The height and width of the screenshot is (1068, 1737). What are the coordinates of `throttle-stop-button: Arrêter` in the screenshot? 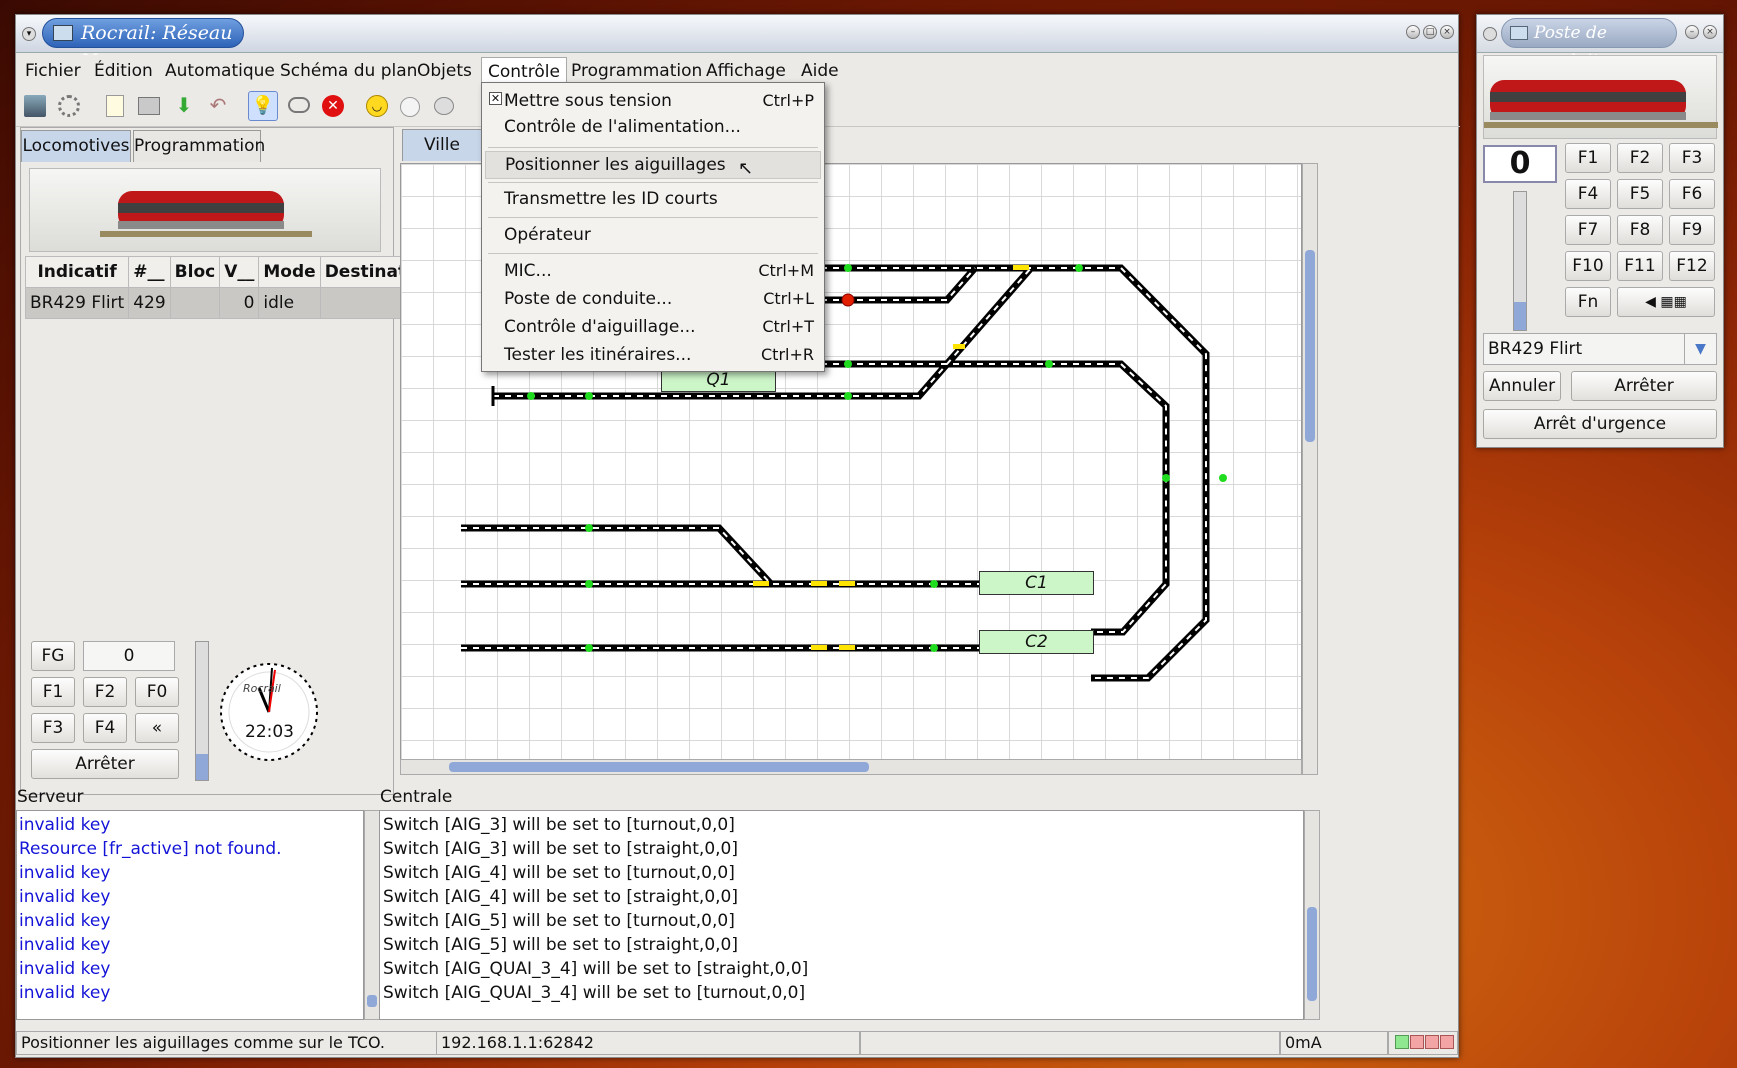 It's located at (1644, 386).